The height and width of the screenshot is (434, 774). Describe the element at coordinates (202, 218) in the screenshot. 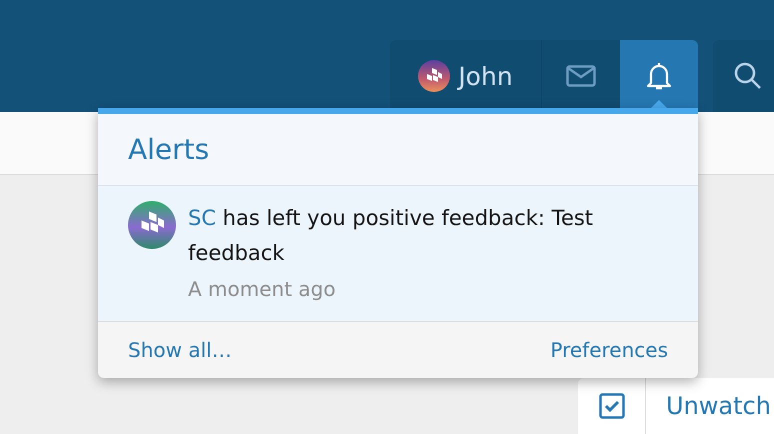

I see `user-link: SC` at that location.